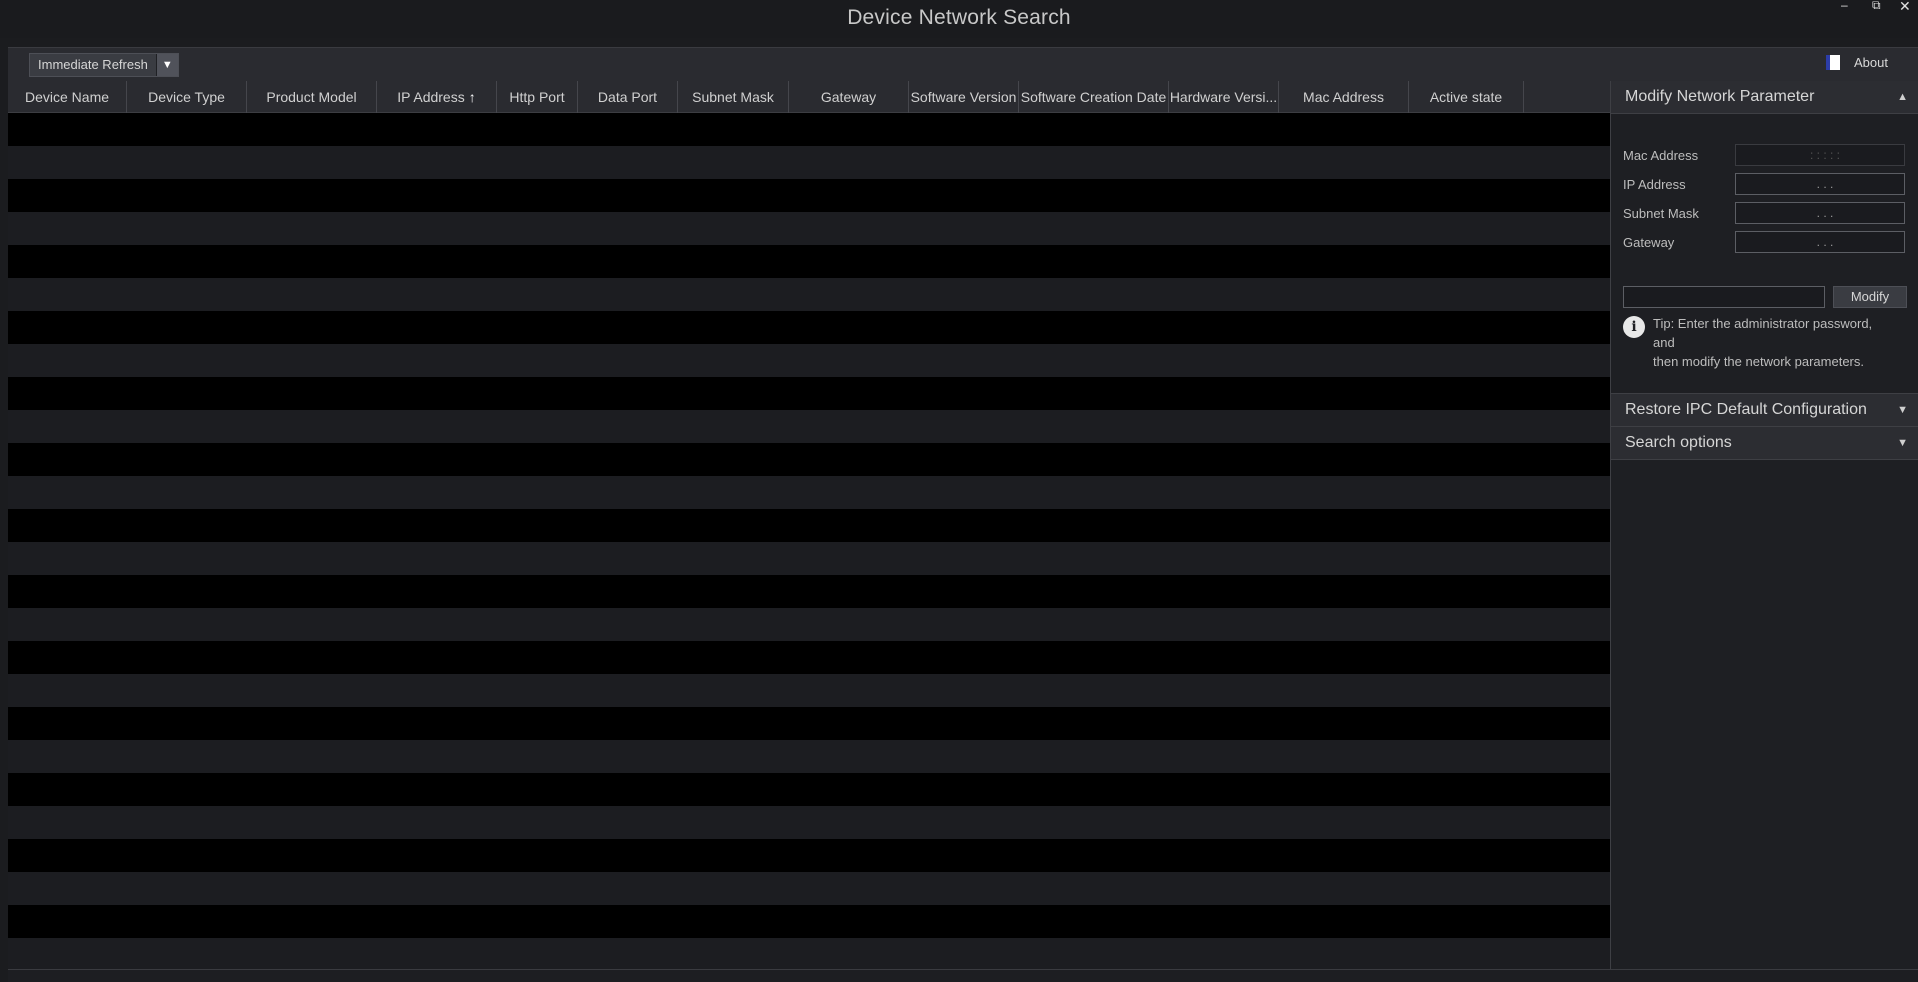 The width and height of the screenshot is (1918, 982). Describe the element at coordinates (1764, 410) in the screenshot. I see `restore-ipc-default-header: Restore IPC Default Configuration ▼` at that location.